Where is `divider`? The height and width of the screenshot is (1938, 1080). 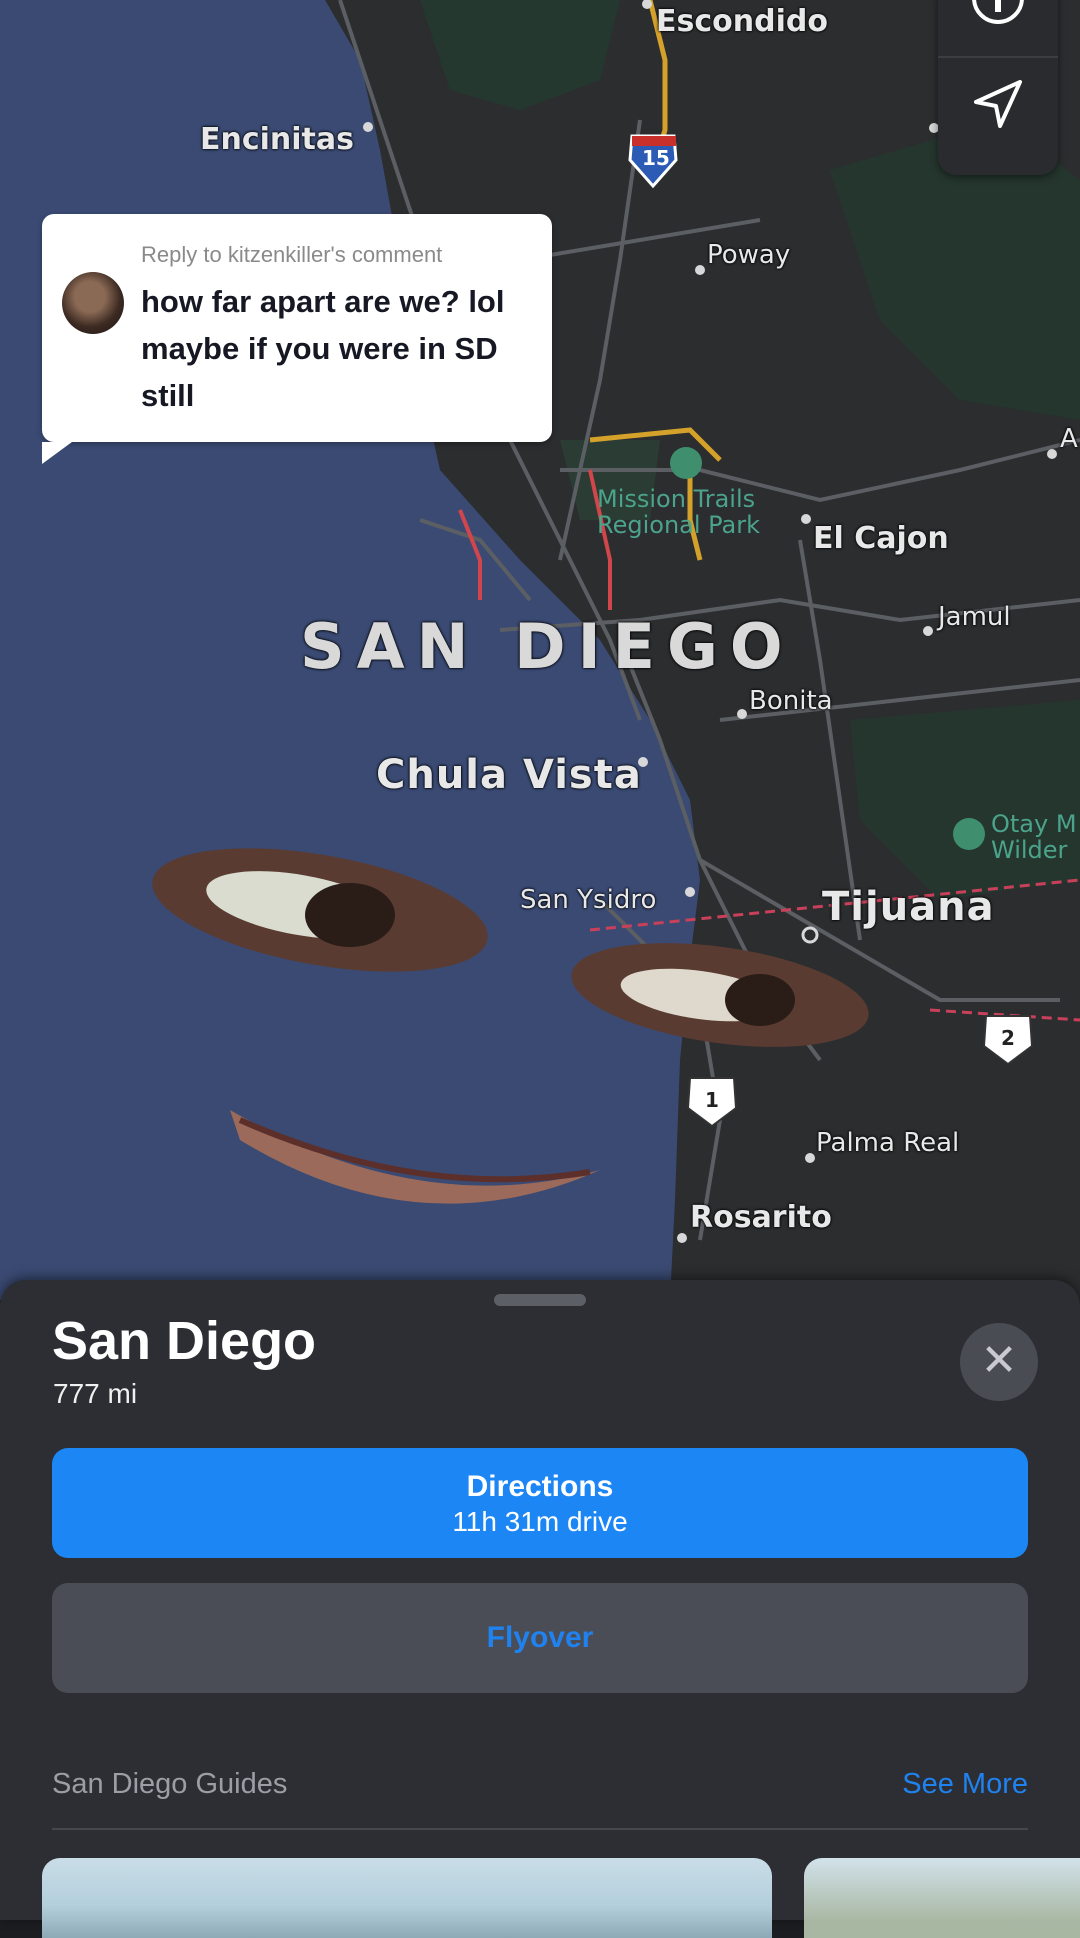
divider is located at coordinates (540, 1829).